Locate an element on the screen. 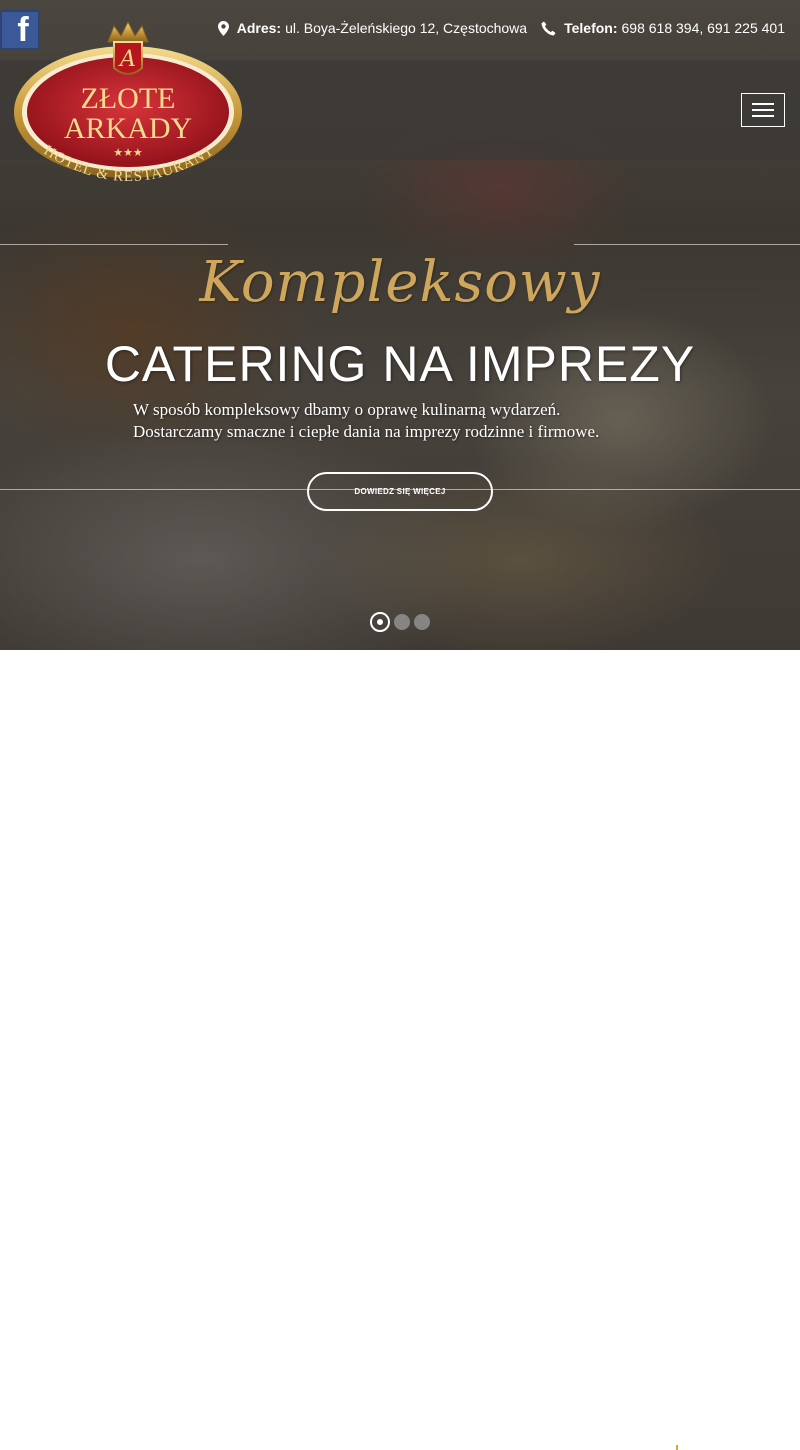  phone-item: Telefon: 698 618 394, 691 225 401 is located at coordinates (663, 28).